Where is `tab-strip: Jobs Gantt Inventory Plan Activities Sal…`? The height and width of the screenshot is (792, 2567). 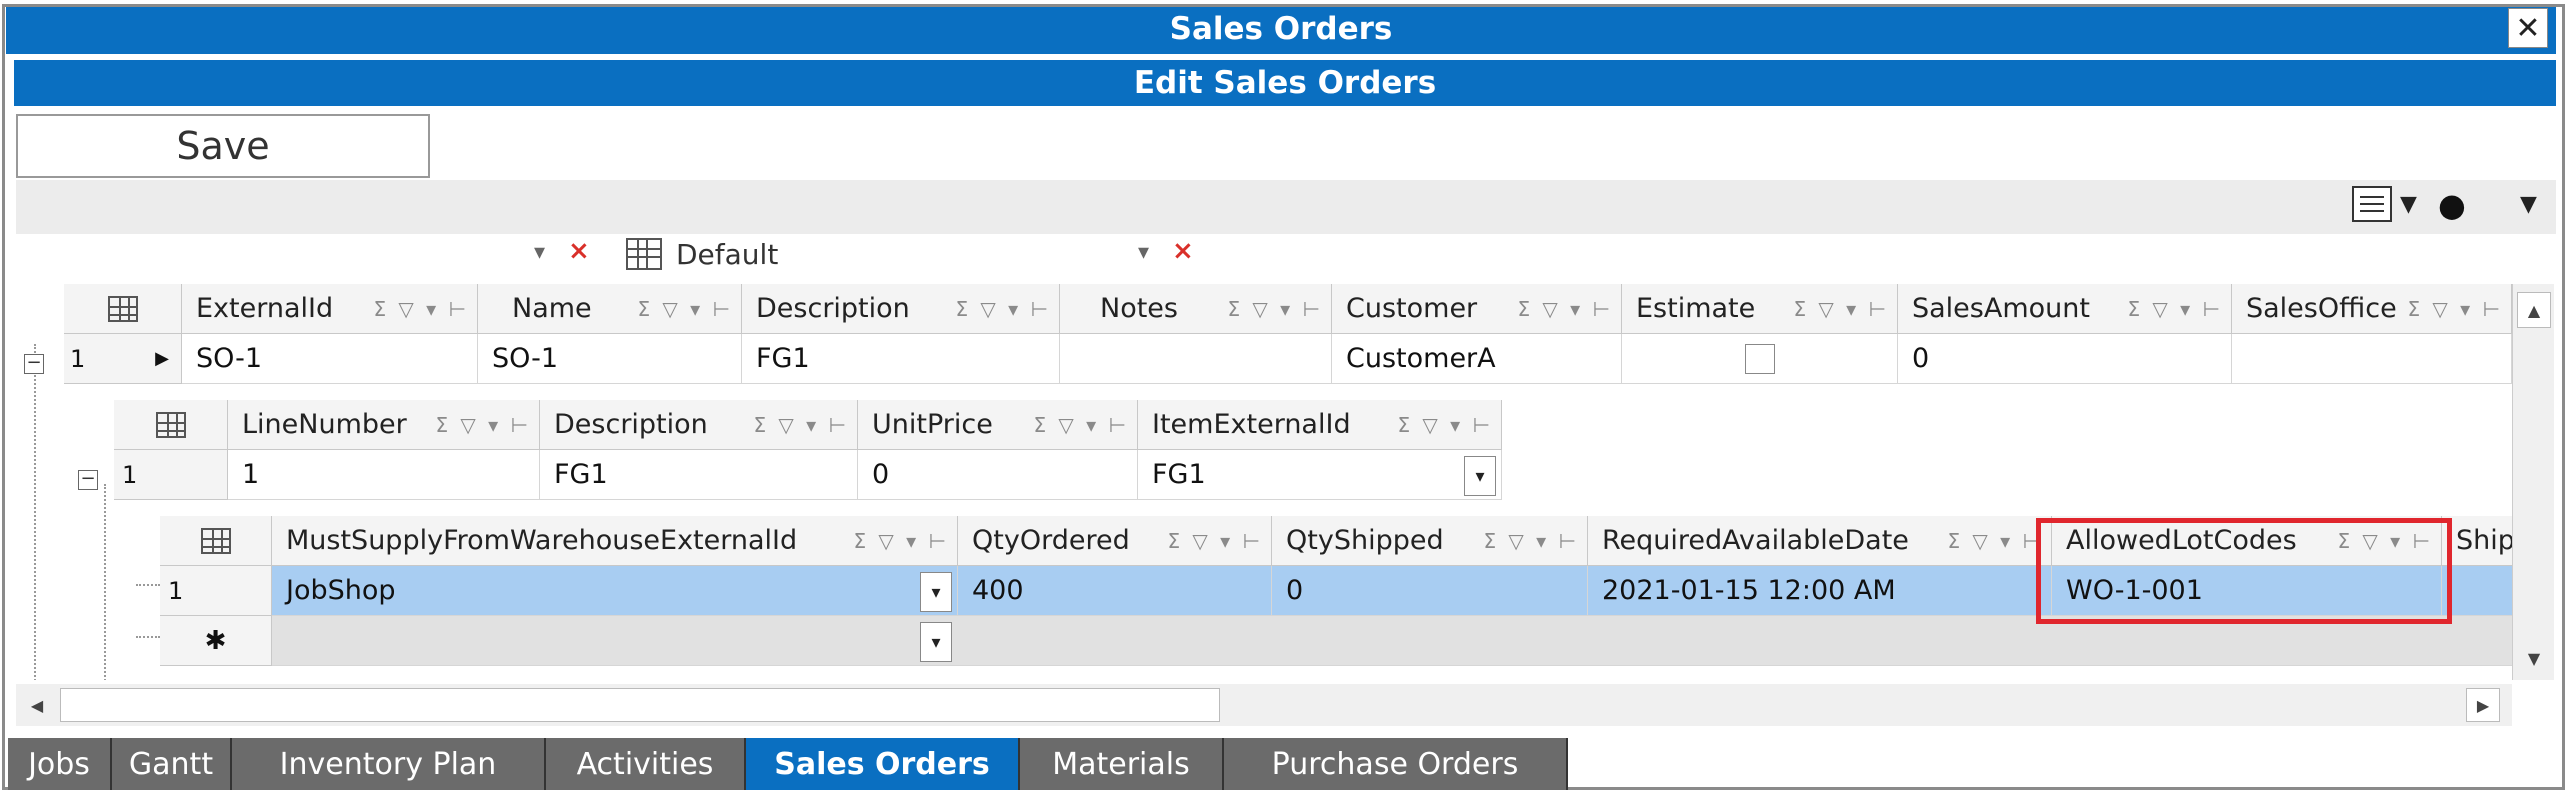
tab-strip: Jobs Gantt Inventory Plan Activities Sal… is located at coordinates (788, 764).